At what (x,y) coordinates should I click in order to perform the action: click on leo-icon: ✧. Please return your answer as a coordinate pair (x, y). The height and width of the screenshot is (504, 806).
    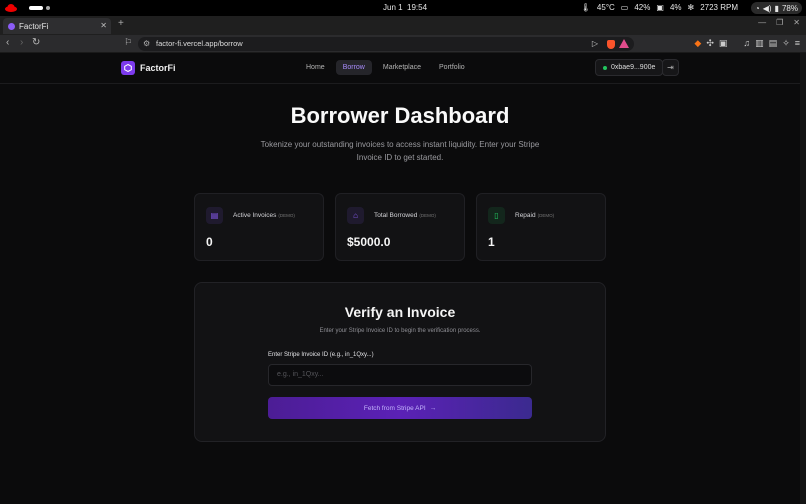
    Looking at the image, I should click on (786, 43).